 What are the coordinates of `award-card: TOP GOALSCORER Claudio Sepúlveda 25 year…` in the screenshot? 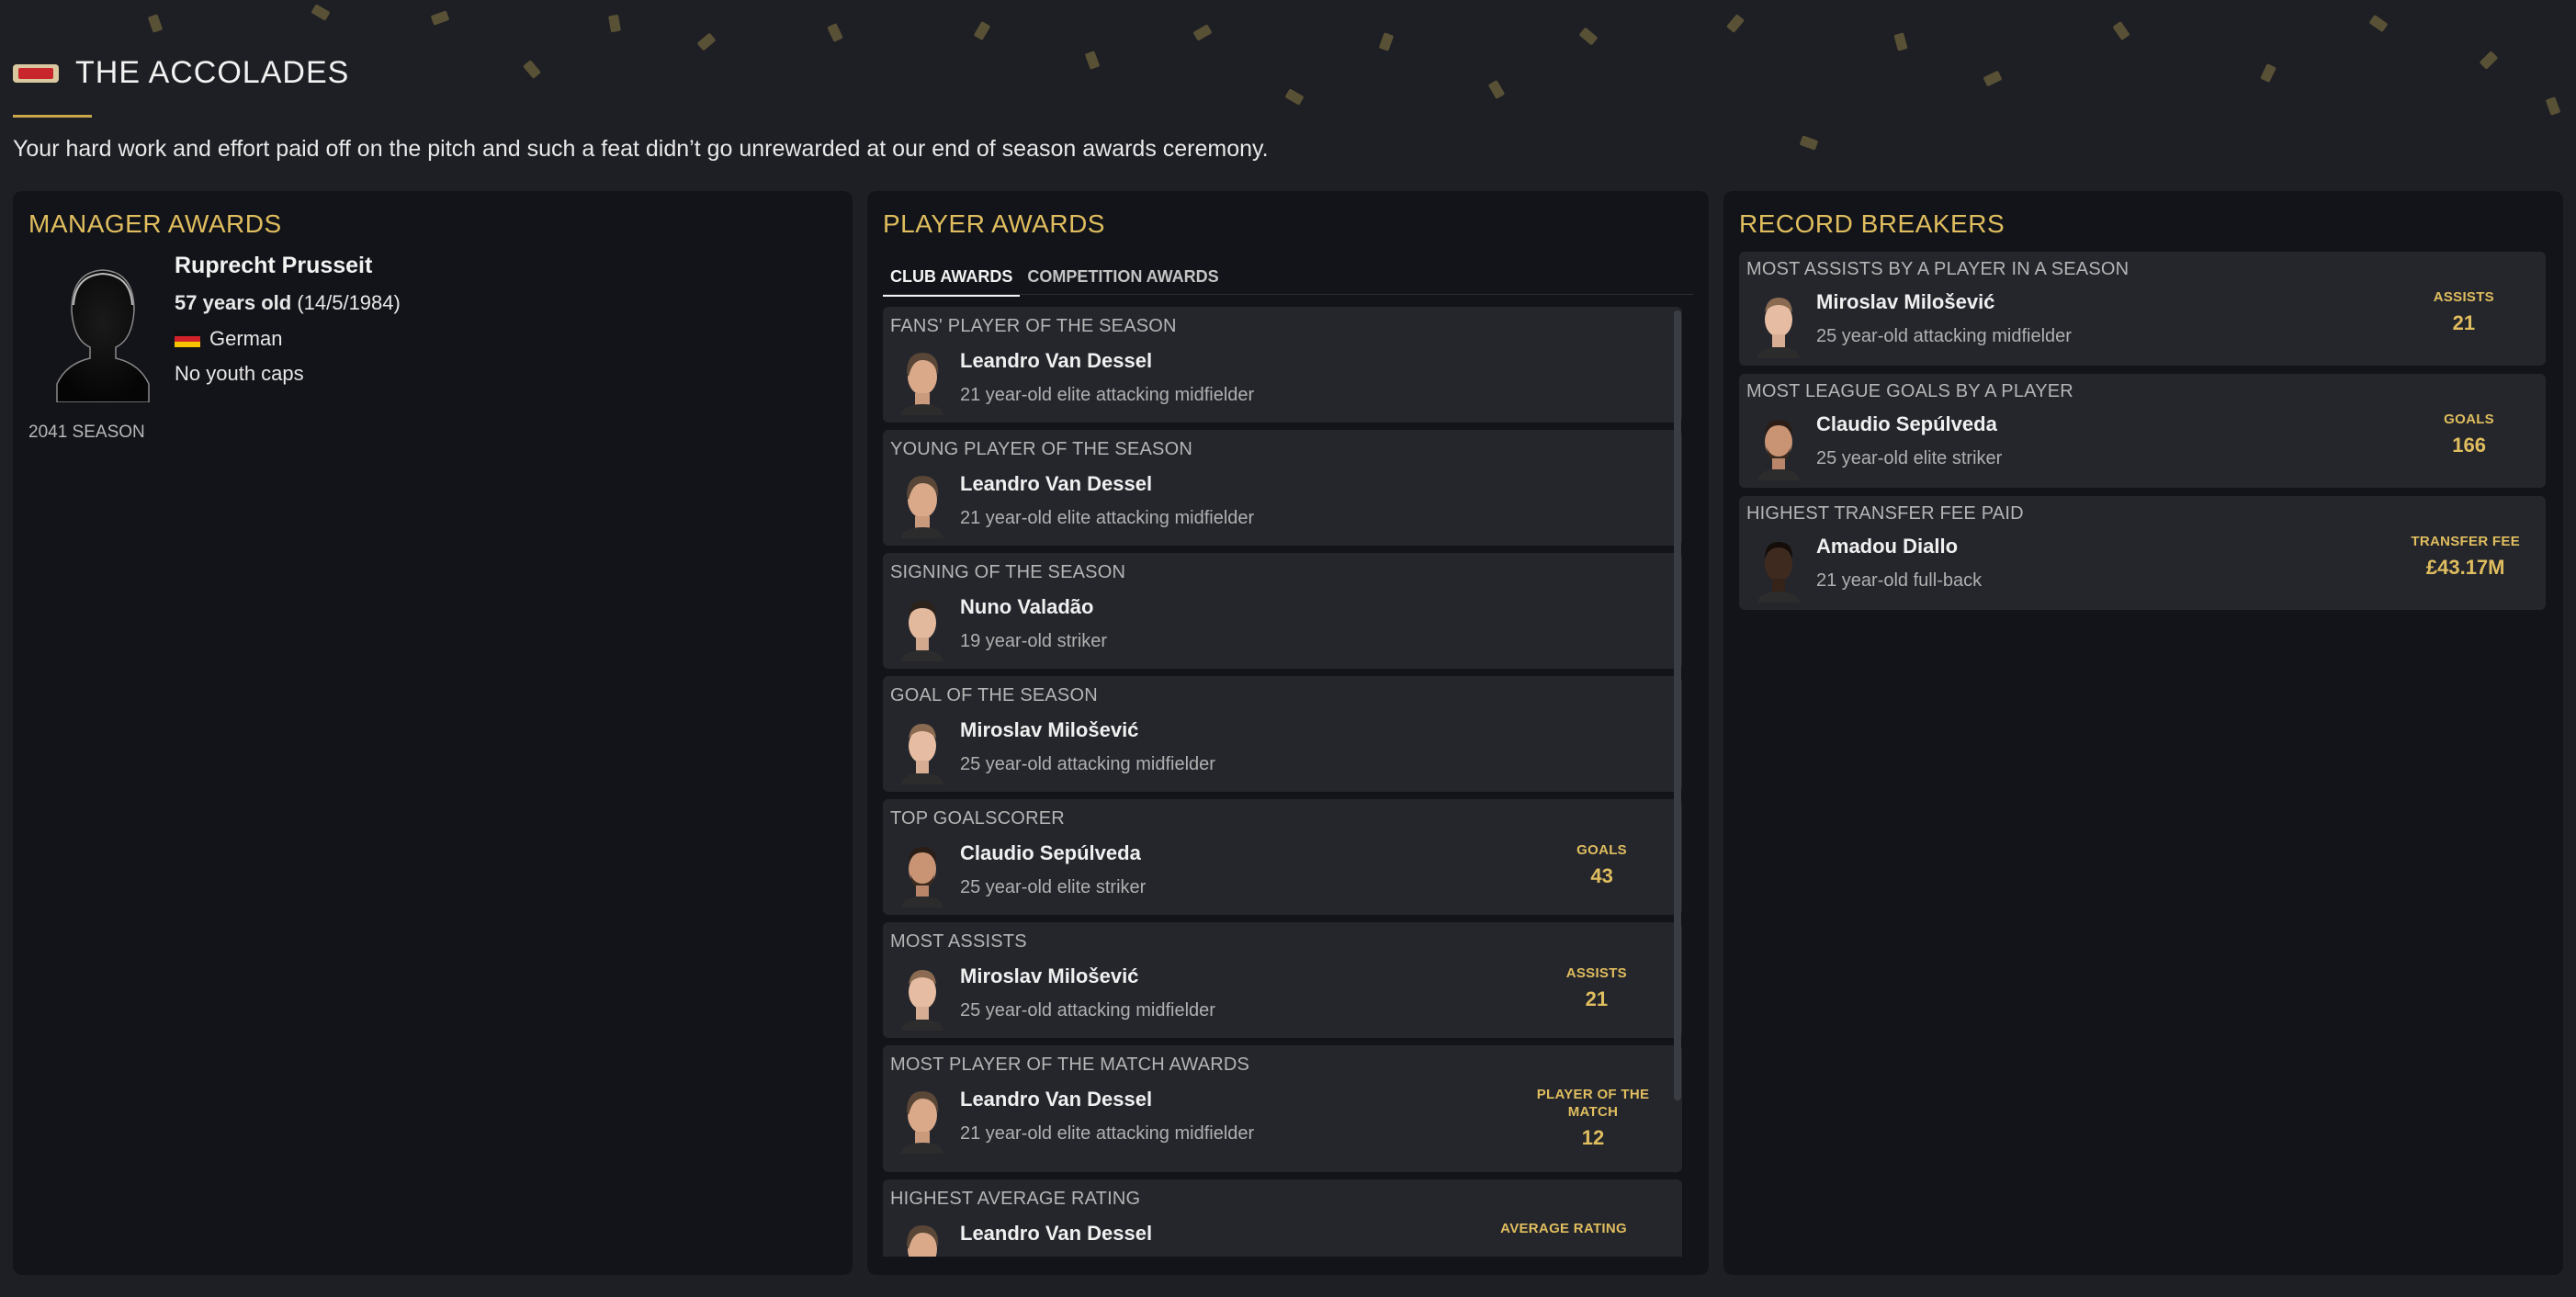 It's located at (1282, 857).